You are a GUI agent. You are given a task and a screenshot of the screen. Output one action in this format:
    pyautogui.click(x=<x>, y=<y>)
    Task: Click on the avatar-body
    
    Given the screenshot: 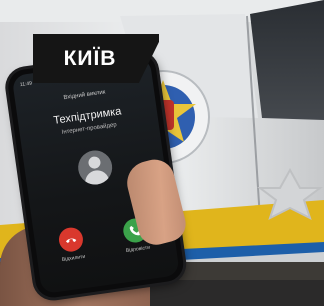 What is the action you would take?
    pyautogui.click(x=96, y=177)
    